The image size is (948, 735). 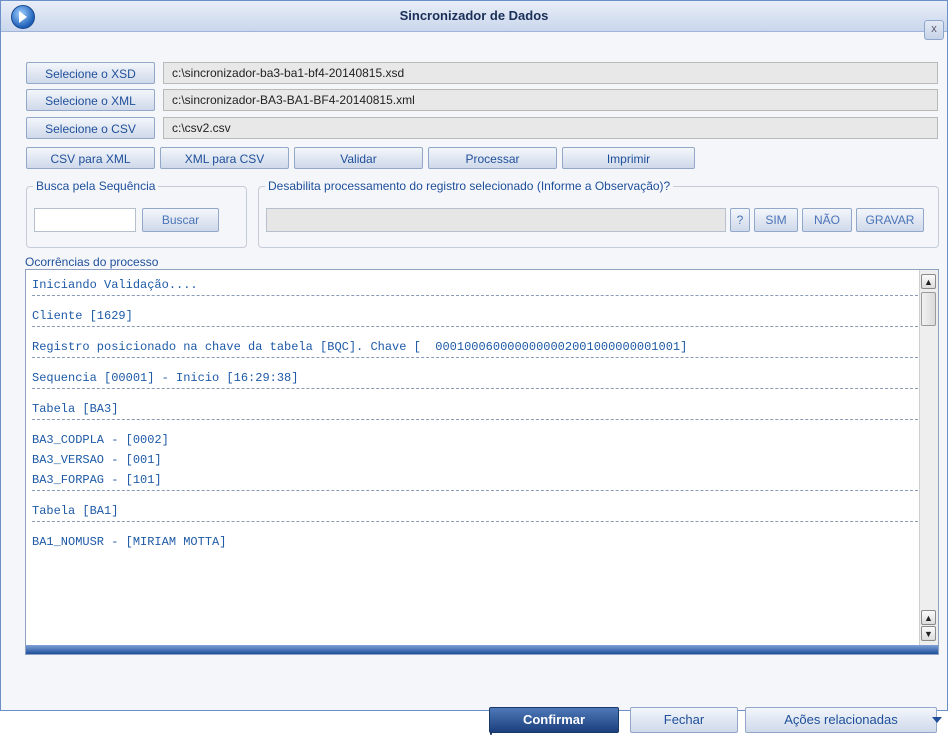 What do you see at coordinates (492, 158) in the screenshot?
I see `process-button: Processar` at bounding box center [492, 158].